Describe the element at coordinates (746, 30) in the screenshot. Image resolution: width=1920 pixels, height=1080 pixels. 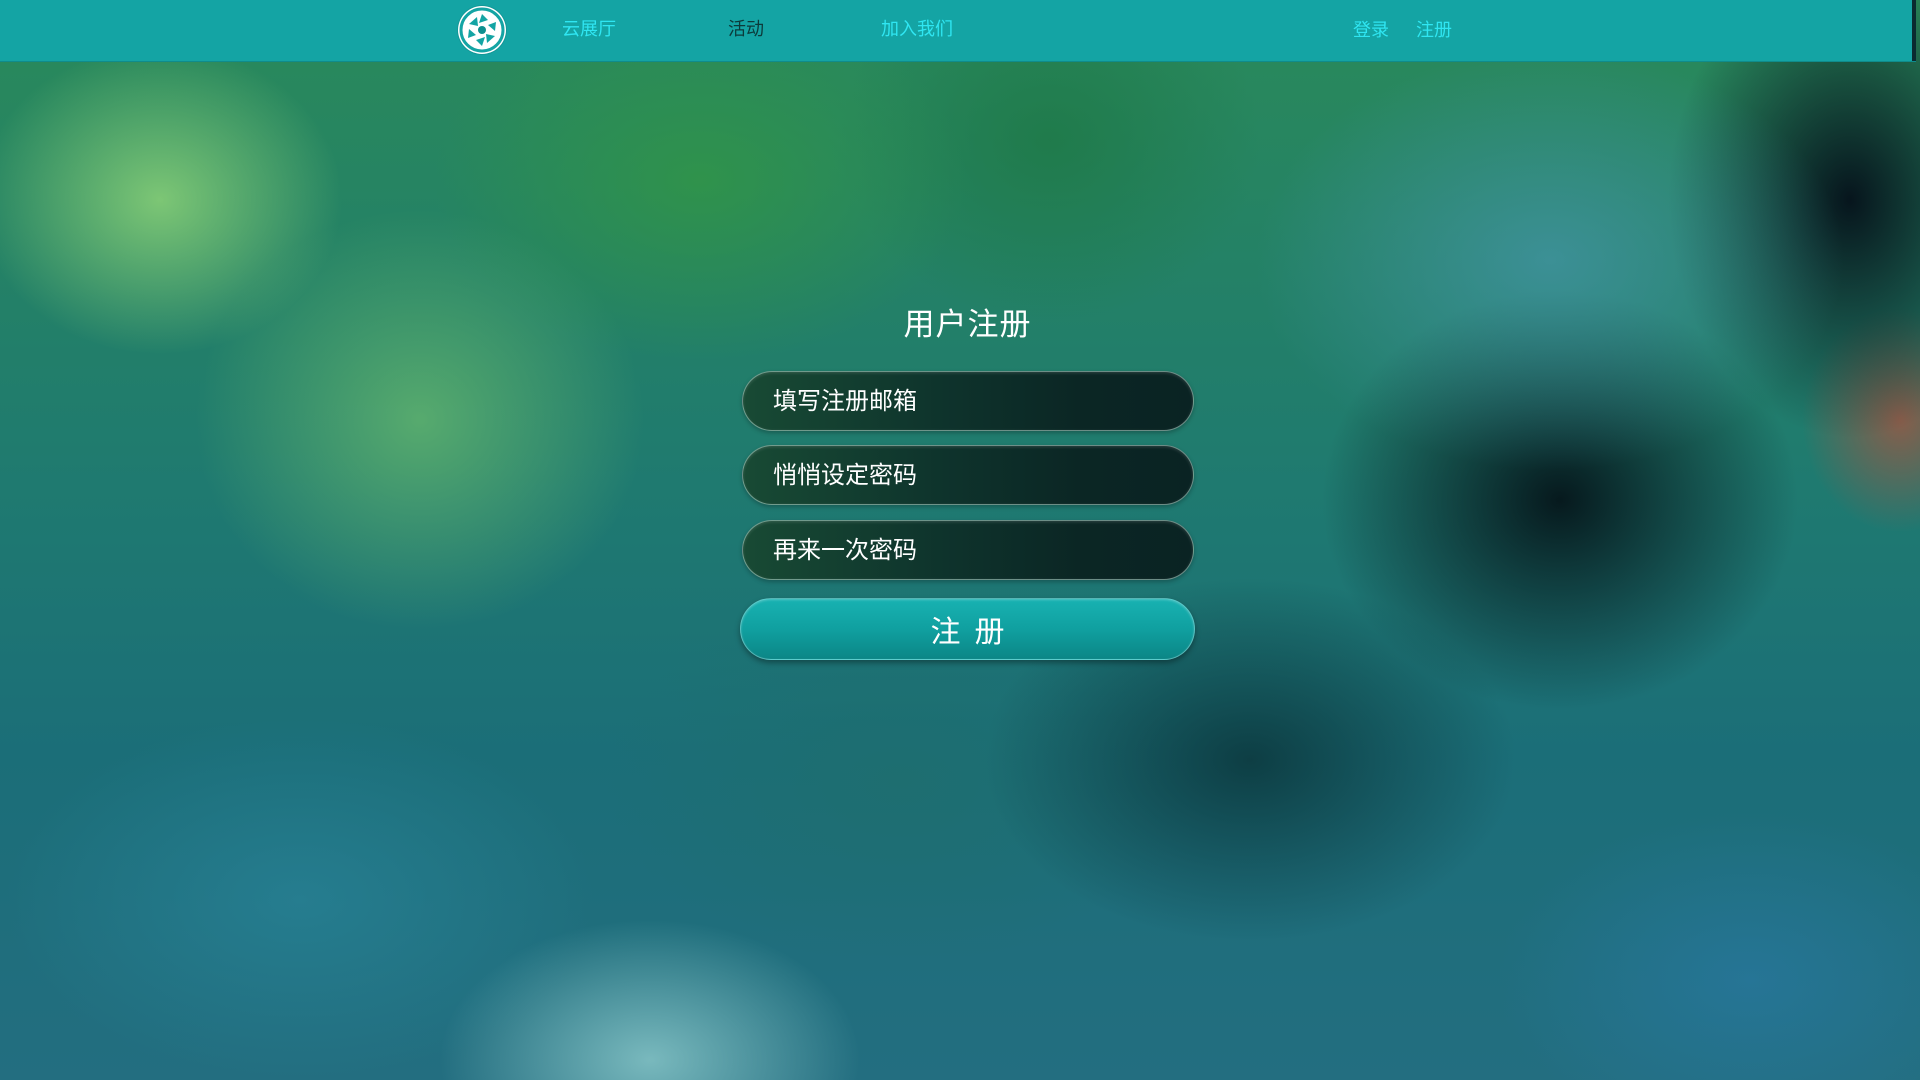
I see `nav-item-huodong: 活动` at that location.